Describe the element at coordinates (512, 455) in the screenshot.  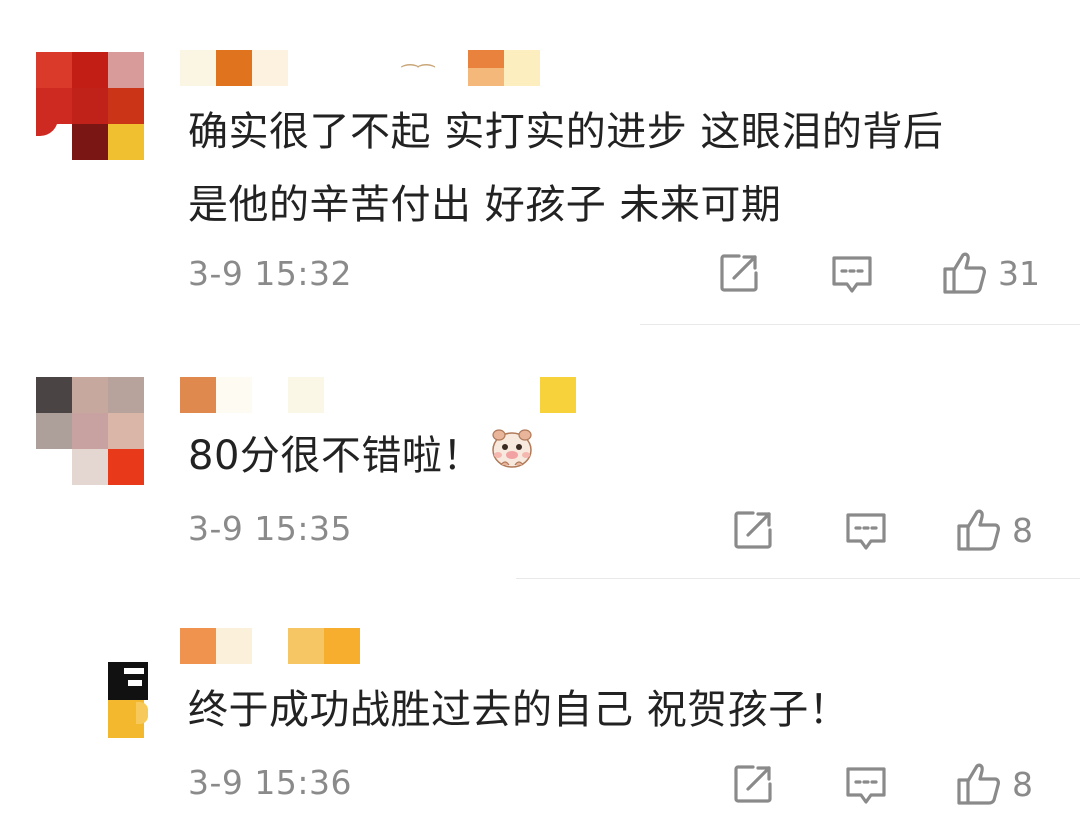
I see `hamster-emoji-icon` at that location.